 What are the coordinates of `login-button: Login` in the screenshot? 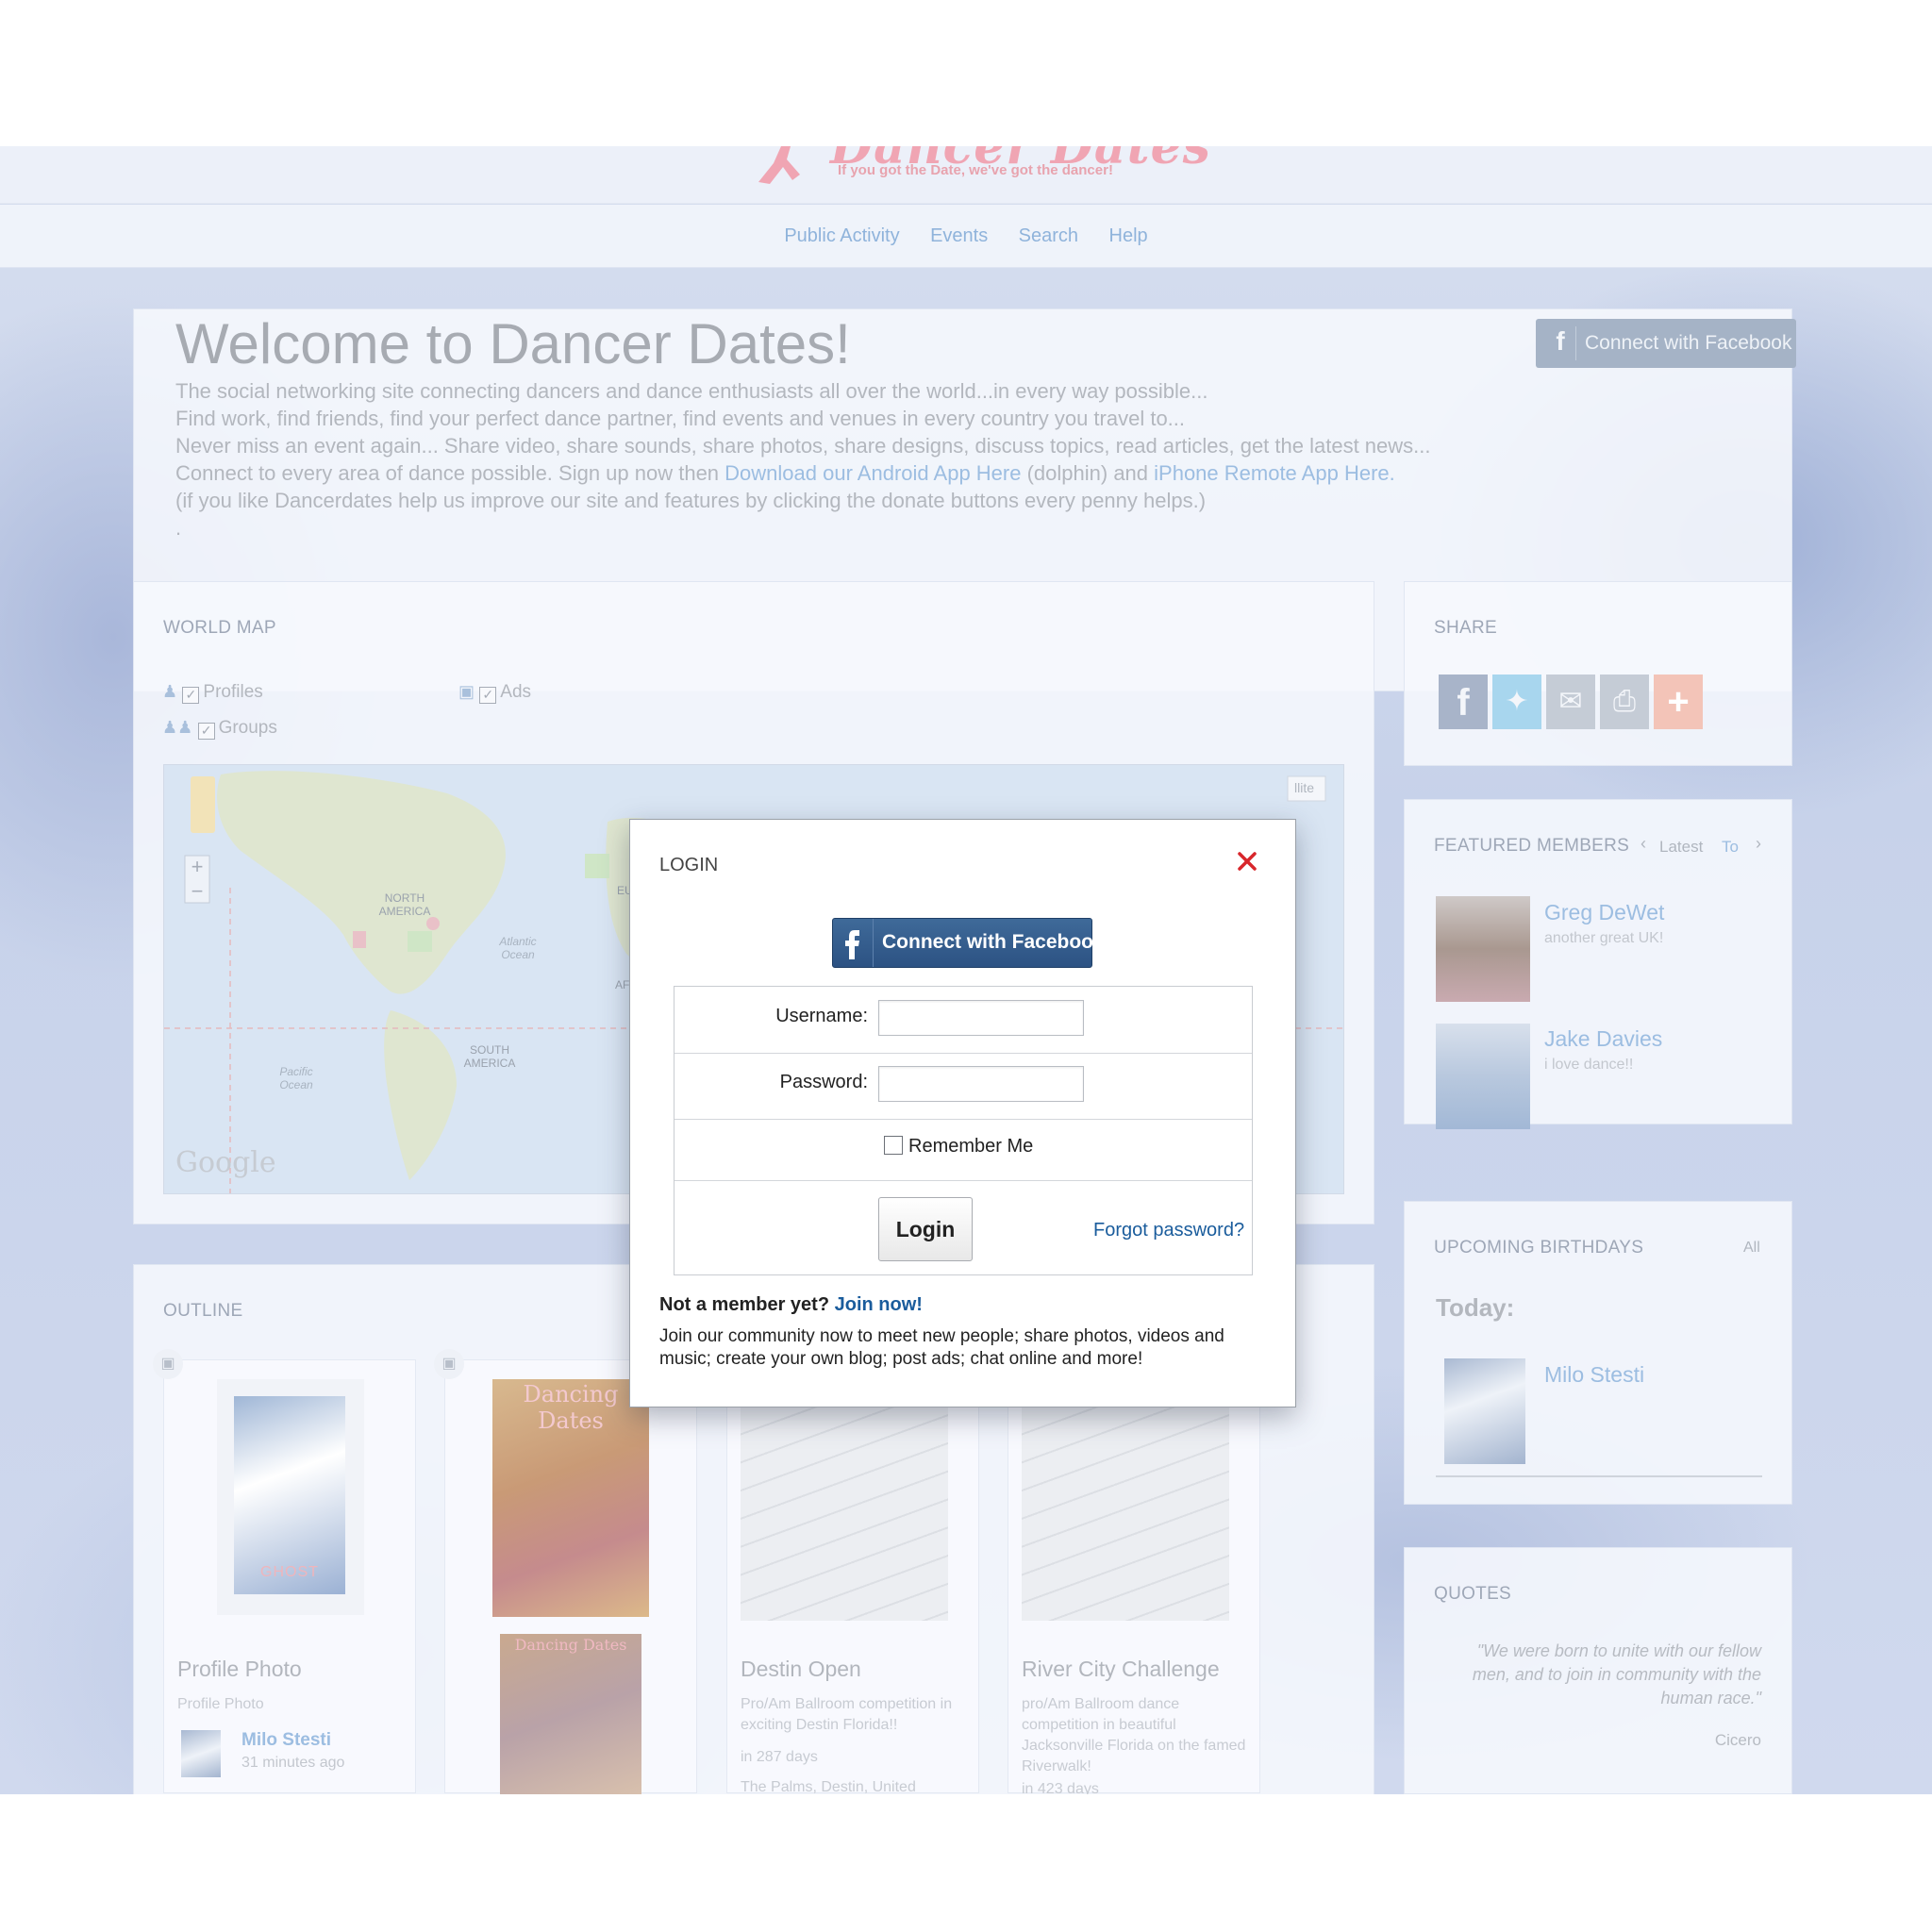 It's located at (926, 1229).